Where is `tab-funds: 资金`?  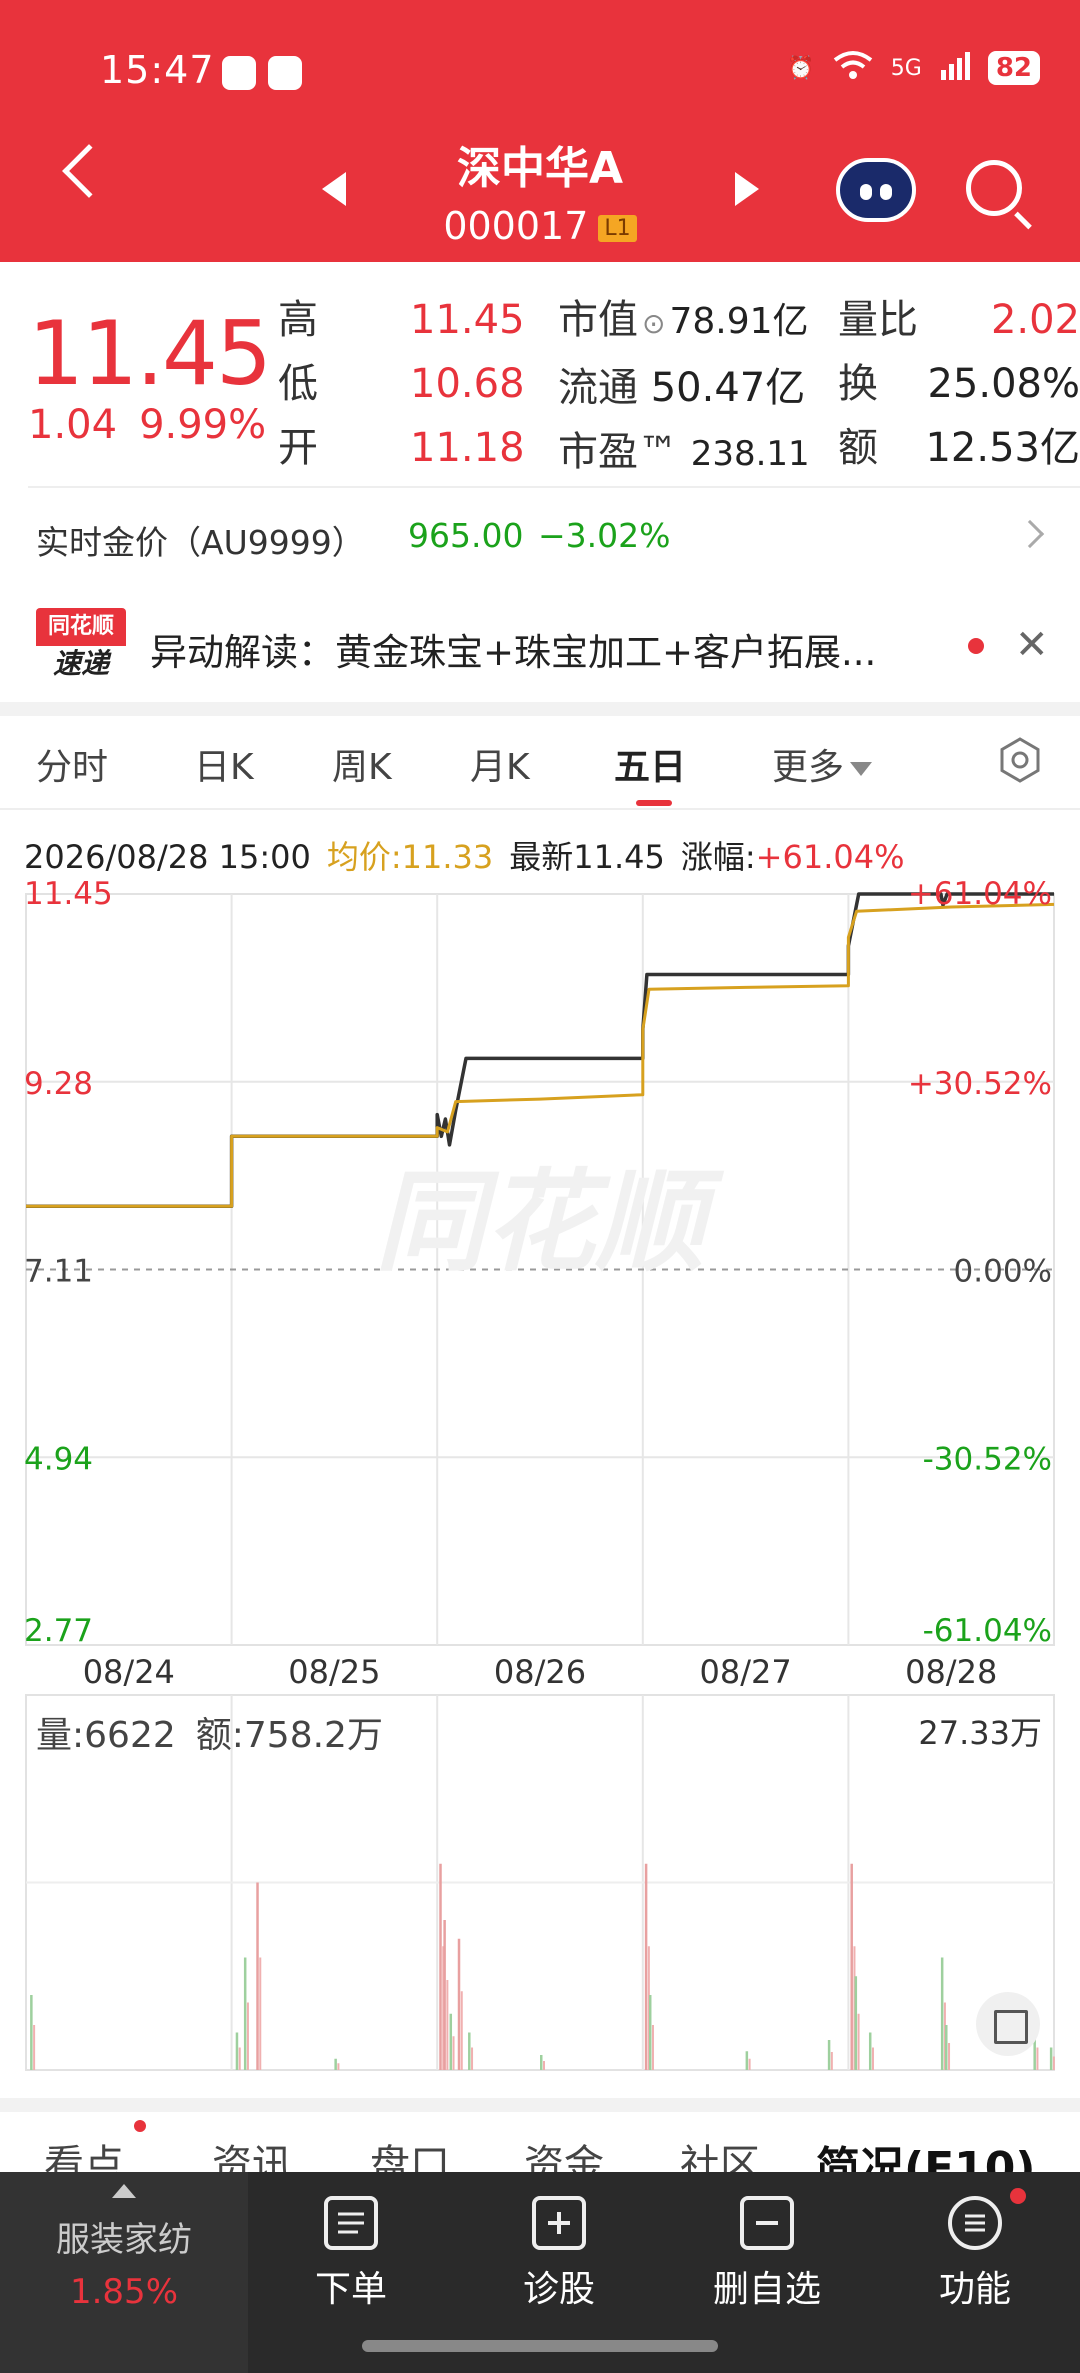 tab-funds: 资金 is located at coordinates (564, 2152).